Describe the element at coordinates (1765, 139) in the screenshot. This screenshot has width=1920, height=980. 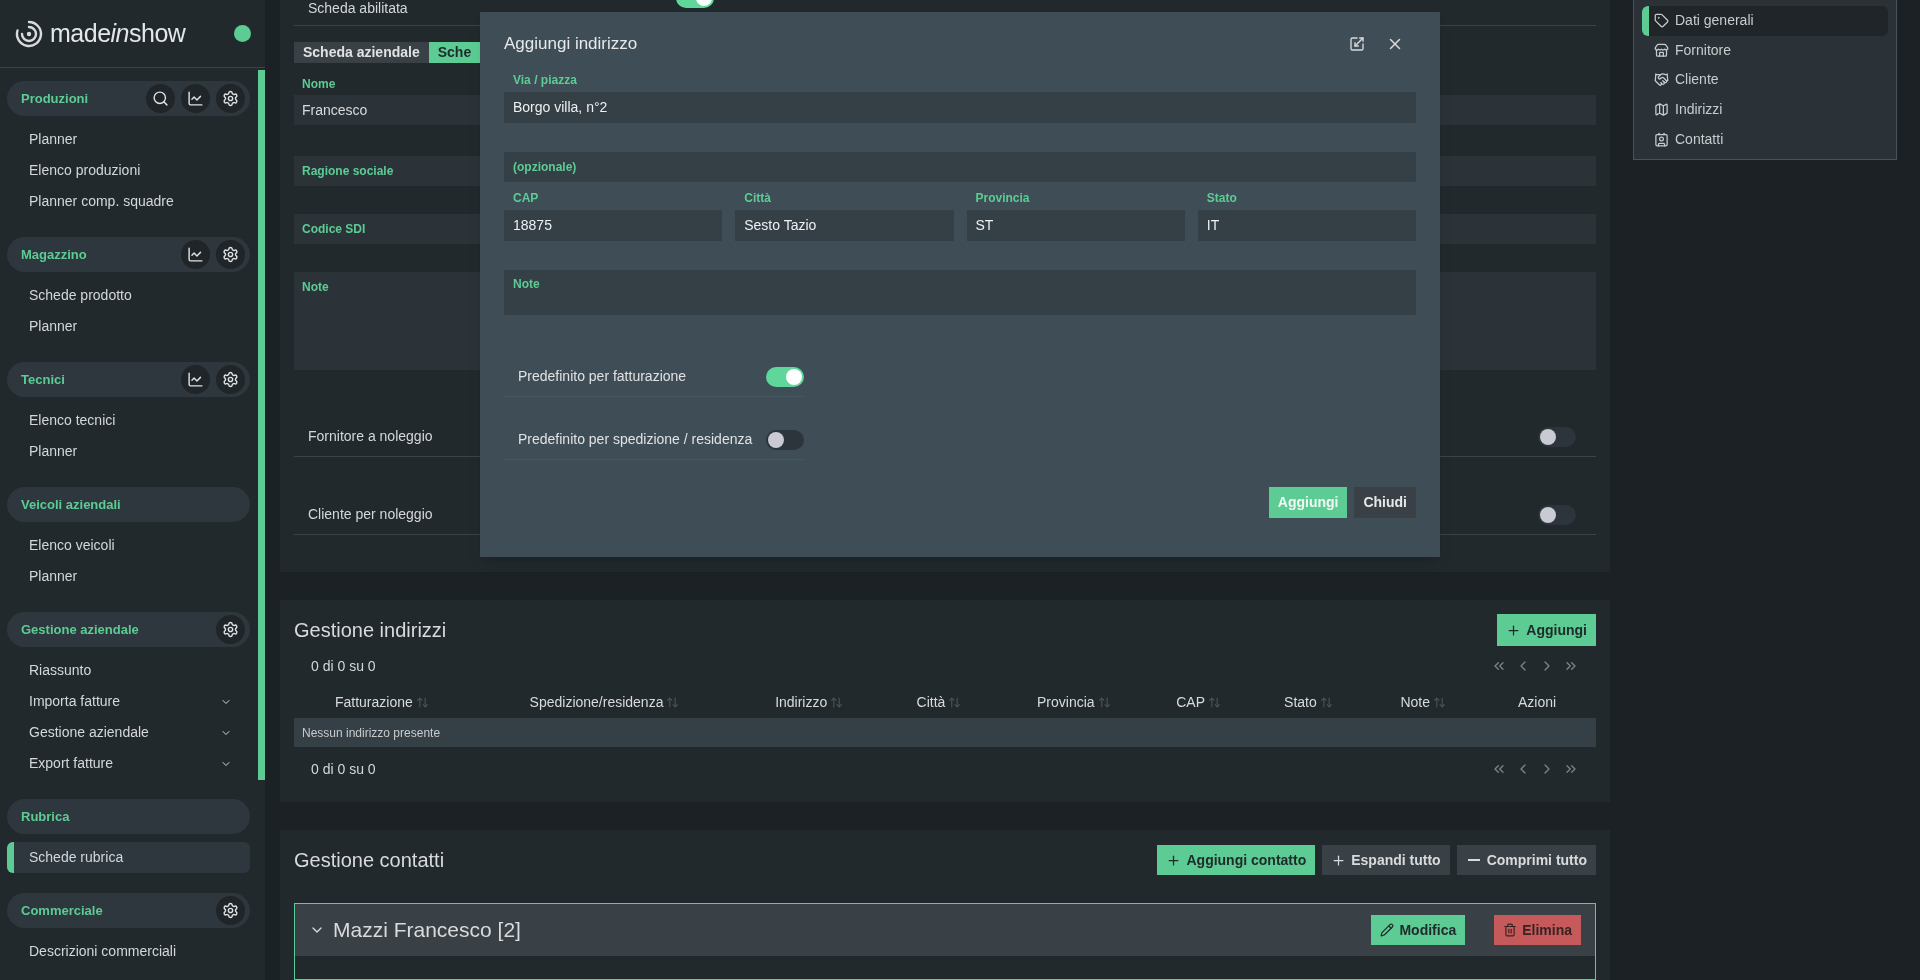
I see `section-nav-item: Contatti` at that location.